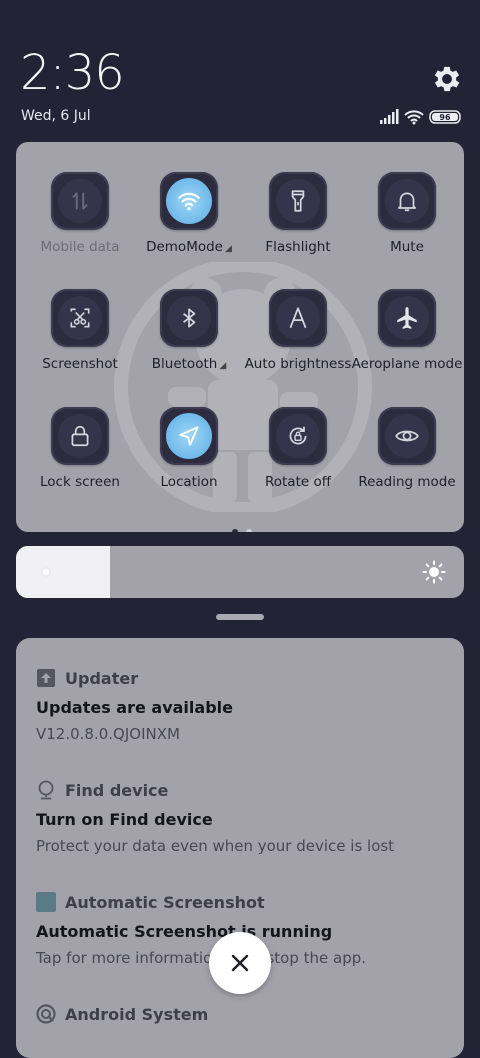 Image resolution: width=480 pixels, height=1058 pixels. I want to click on tile-location: Location, so click(189, 457).